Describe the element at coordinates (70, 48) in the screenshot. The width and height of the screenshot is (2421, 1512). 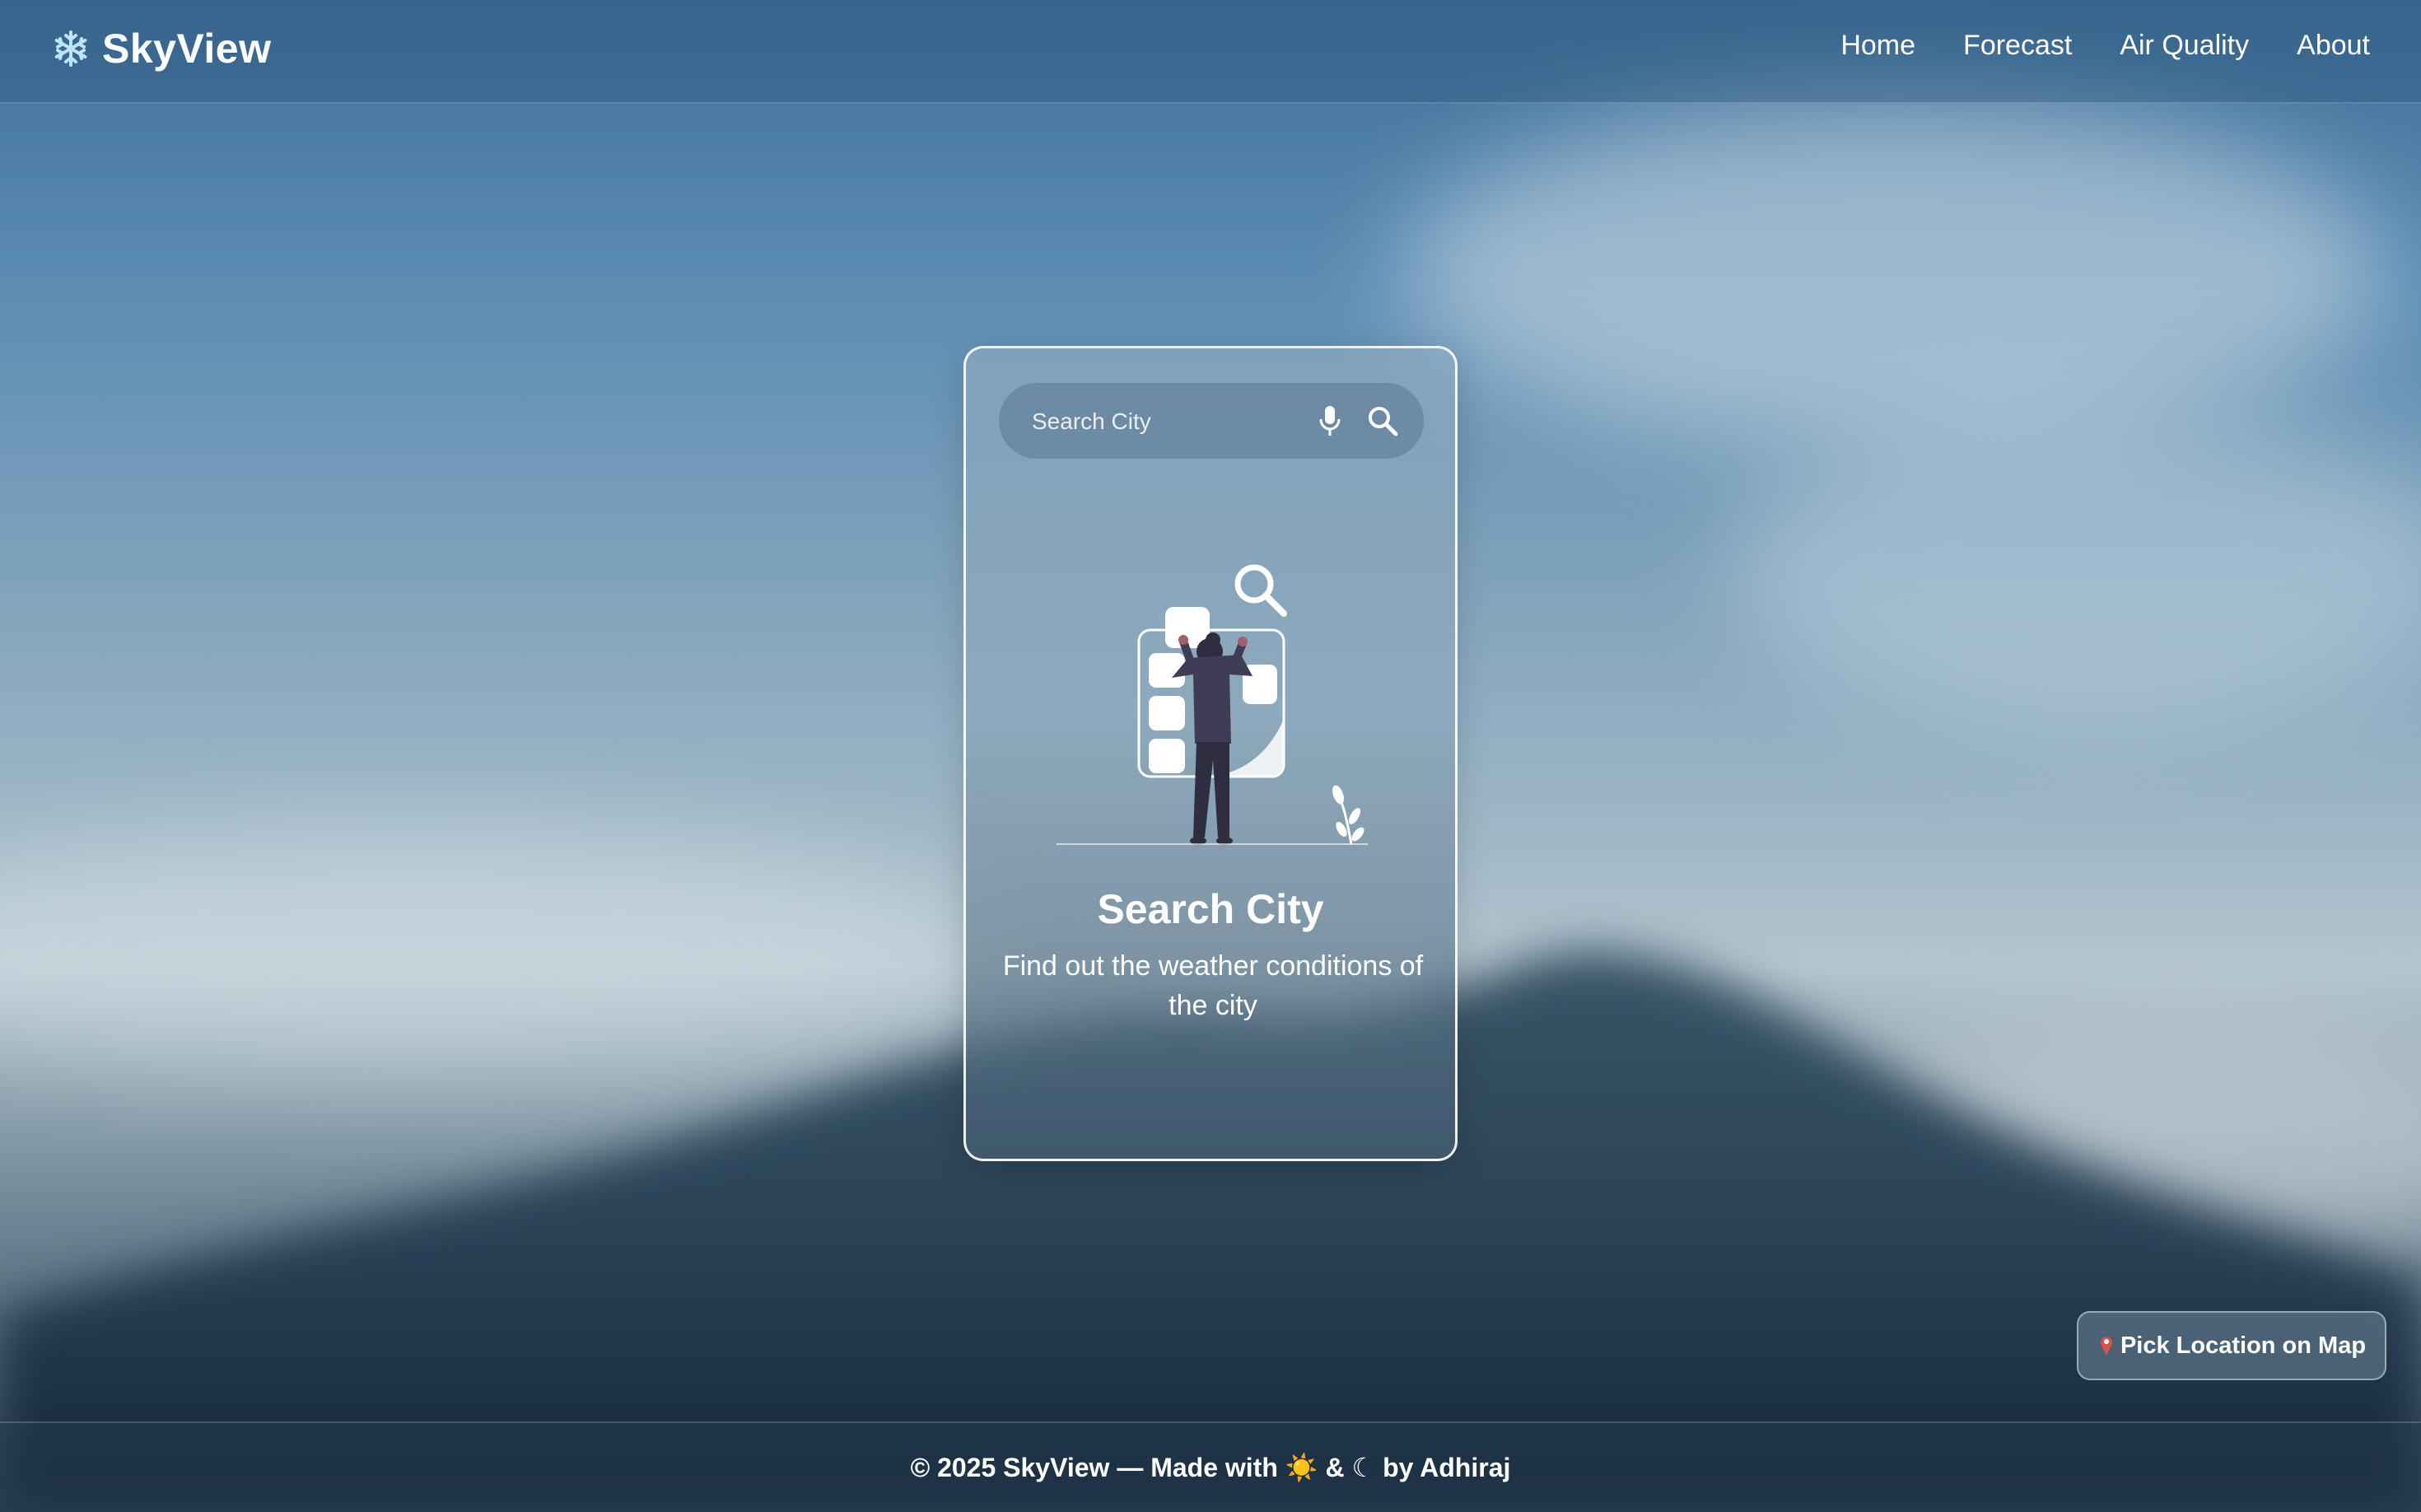
I see `snowflake-icon` at that location.